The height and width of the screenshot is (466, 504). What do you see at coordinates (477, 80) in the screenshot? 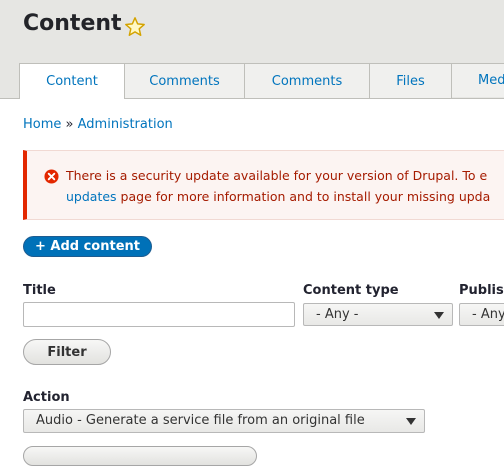
I see `tab-media: Med` at bounding box center [477, 80].